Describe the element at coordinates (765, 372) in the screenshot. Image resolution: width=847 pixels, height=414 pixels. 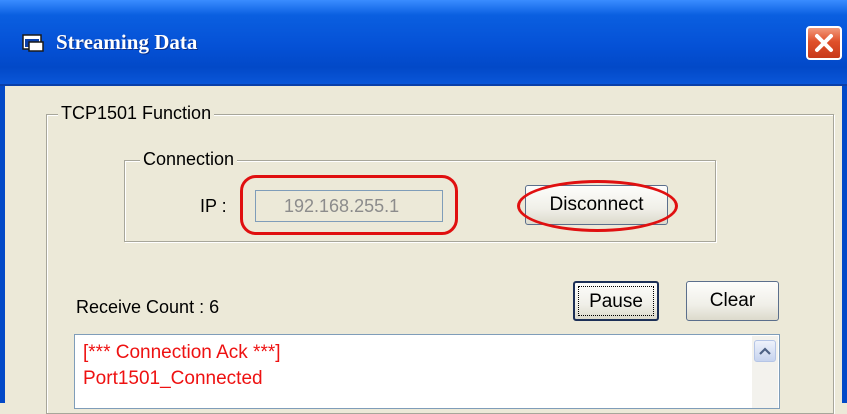
I see `vertical-scrollbar` at that location.